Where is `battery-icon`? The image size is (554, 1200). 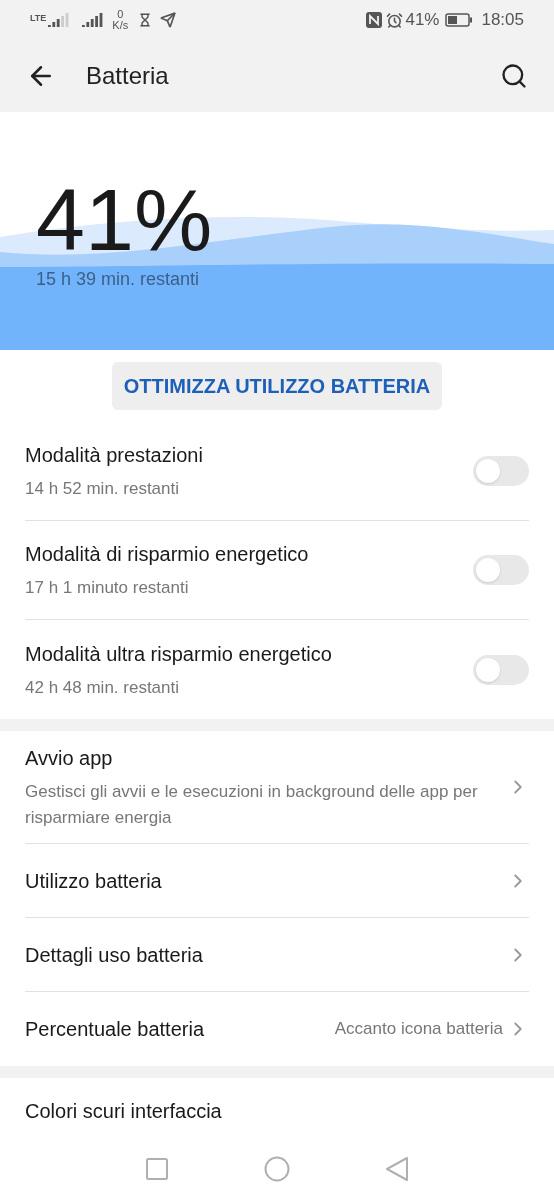 battery-icon is located at coordinates (459, 20).